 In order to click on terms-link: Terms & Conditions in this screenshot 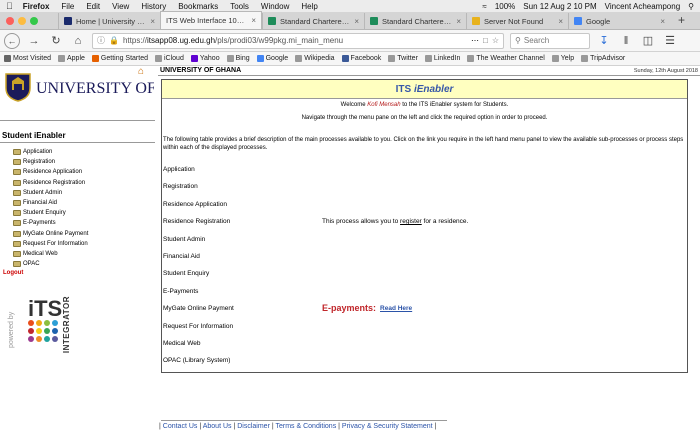, I will do `click(306, 426)`.